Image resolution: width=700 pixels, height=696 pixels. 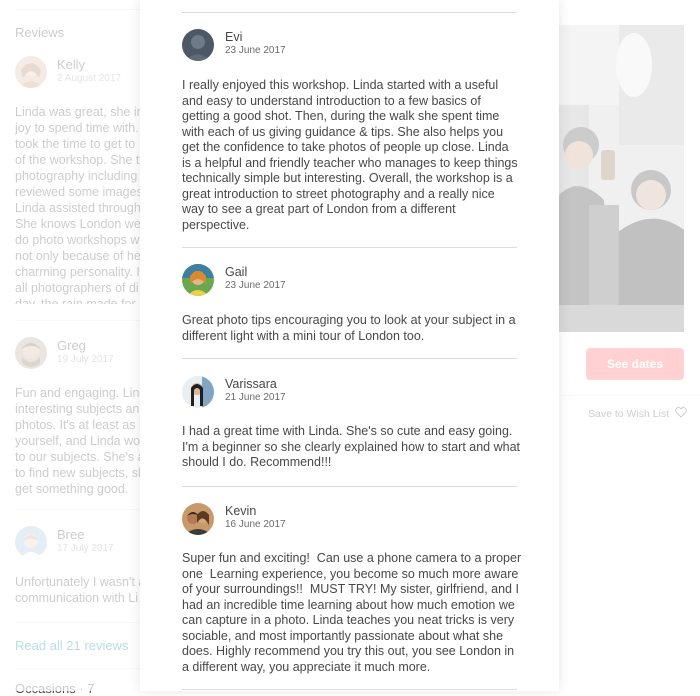 What do you see at coordinates (681, 414) in the screenshot?
I see `heart-icon` at bounding box center [681, 414].